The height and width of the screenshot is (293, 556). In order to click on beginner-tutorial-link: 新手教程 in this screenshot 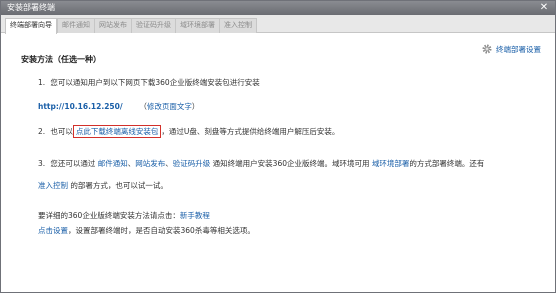, I will do `click(195, 215)`.